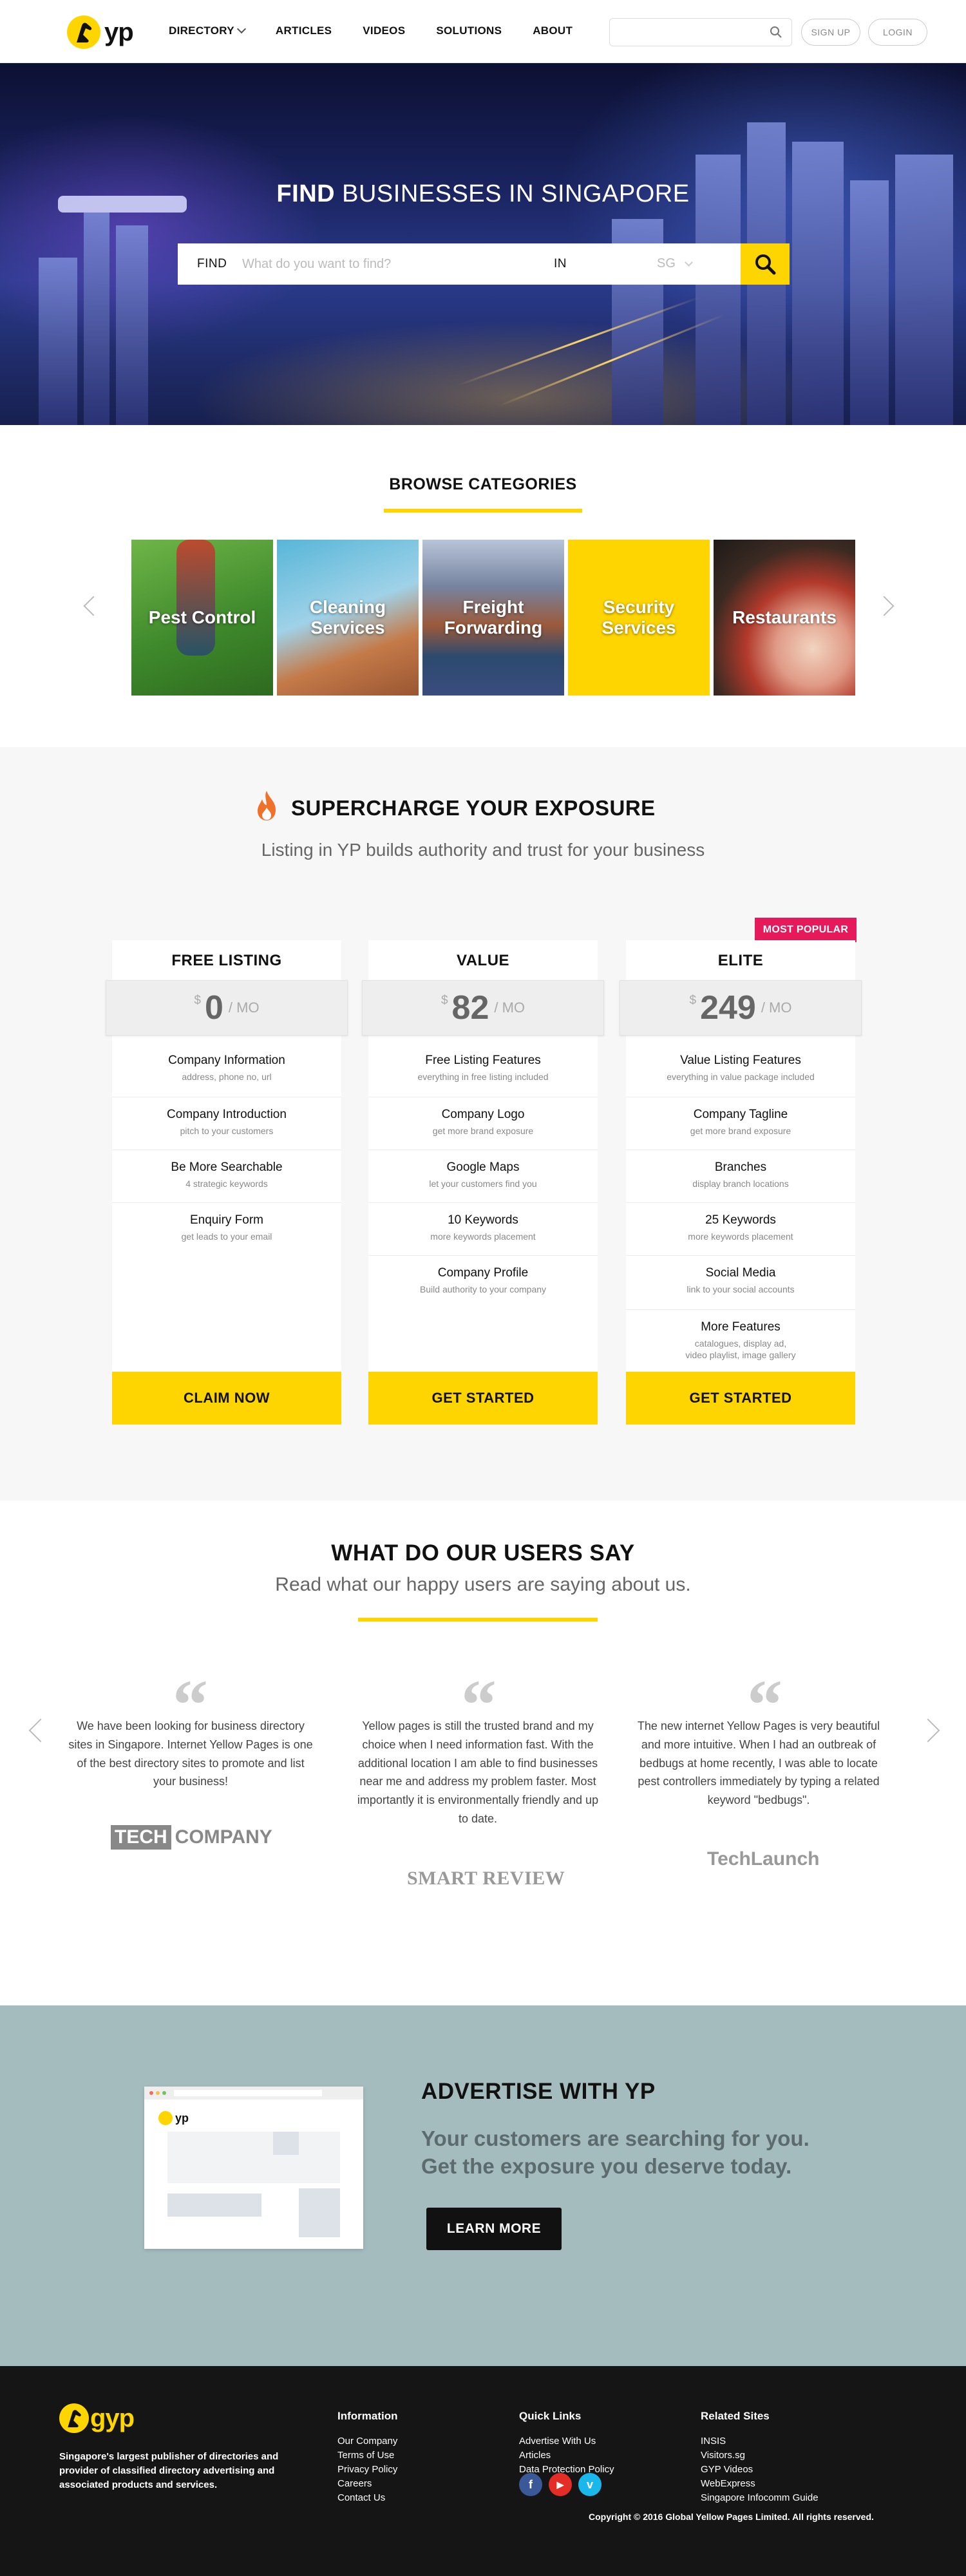 Image resolution: width=966 pixels, height=2576 pixels. What do you see at coordinates (367, 2456) in the screenshot?
I see `footer-link: Terms of Use` at bounding box center [367, 2456].